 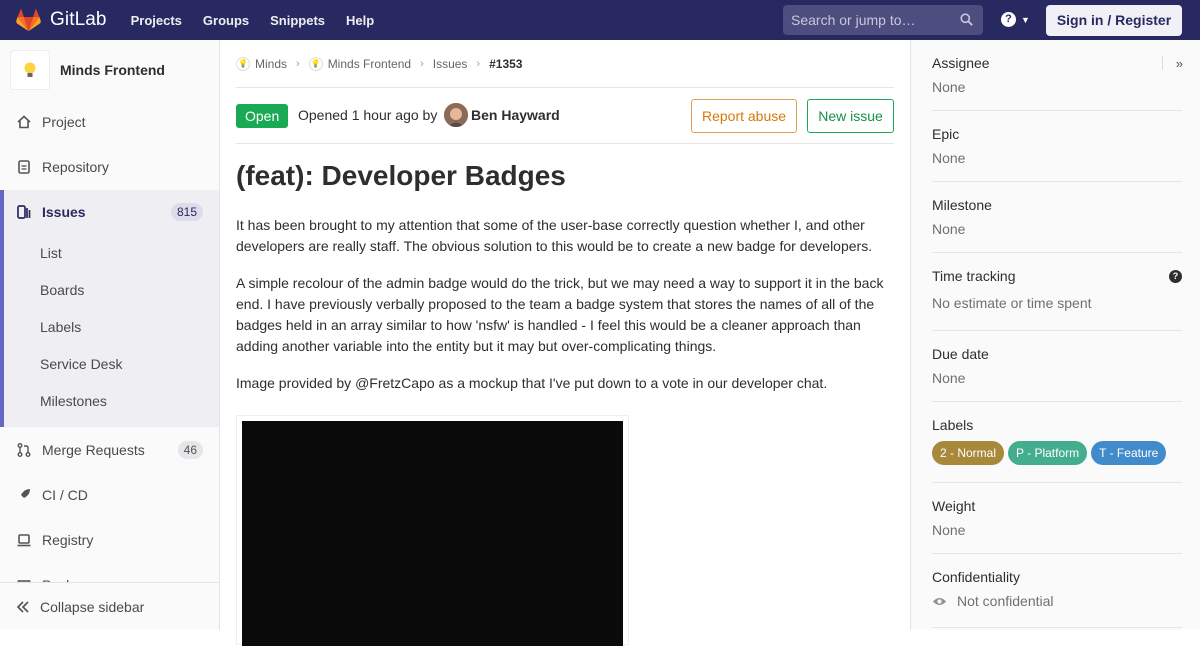 What do you see at coordinates (109, 212) in the screenshot?
I see `sidebar-item-issues: Issues 815` at bounding box center [109, 212].